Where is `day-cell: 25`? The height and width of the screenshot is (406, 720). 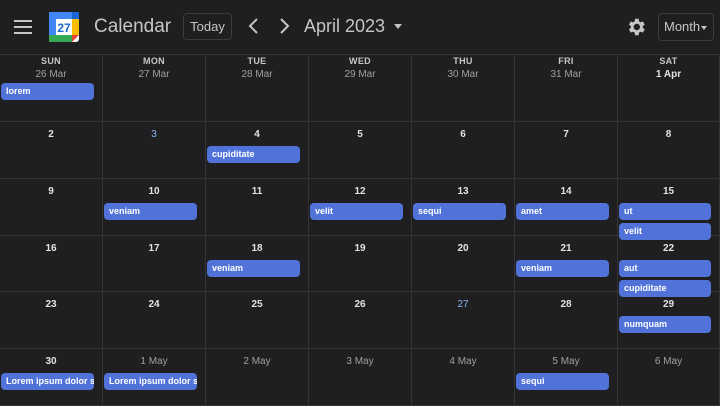 day-cell: 25 is located at coordinates (257, 320).